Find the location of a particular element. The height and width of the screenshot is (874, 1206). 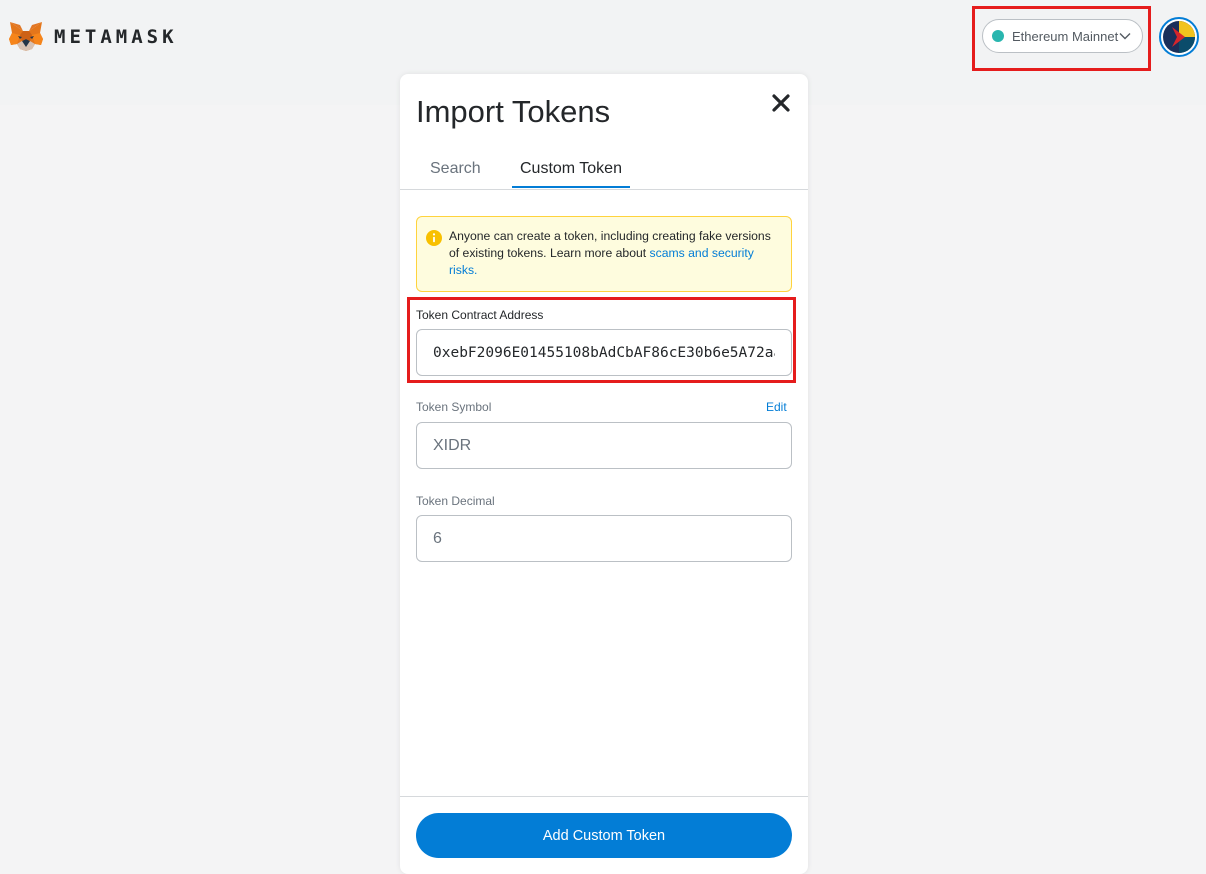

token-symbol-input: XIDR is located at coordinates (604, 445).